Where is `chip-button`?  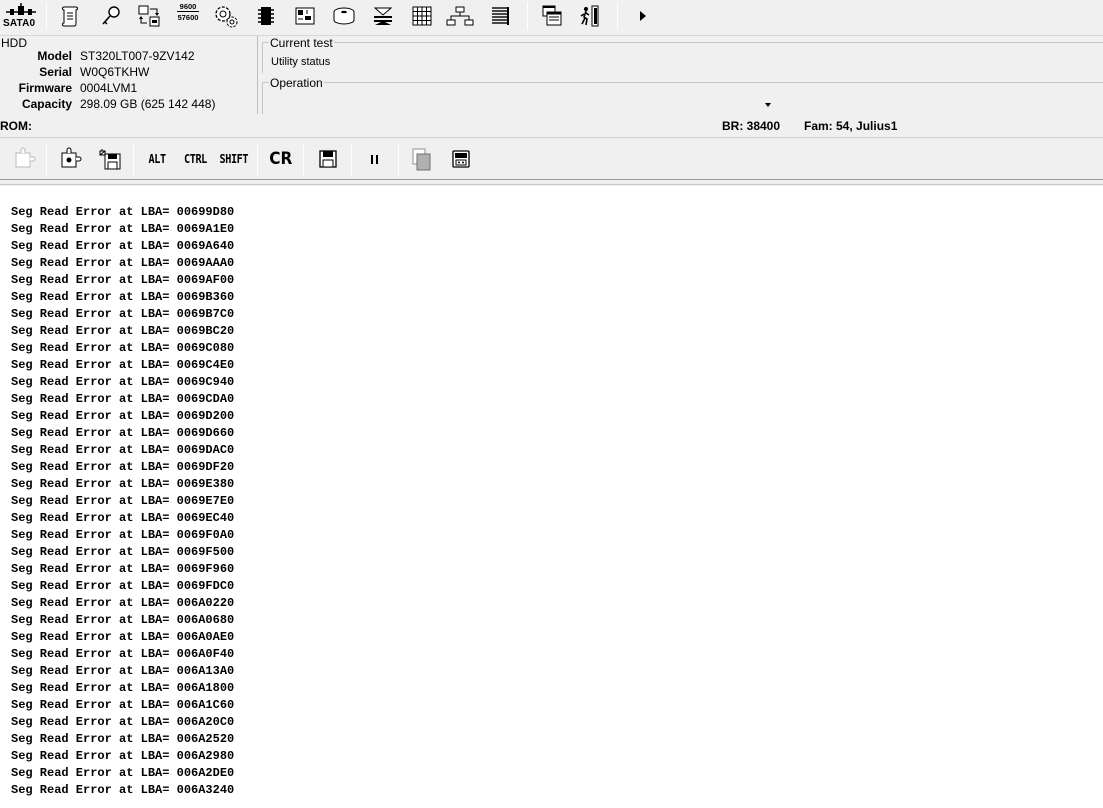 chip-button is located at coordinates (266, 16).